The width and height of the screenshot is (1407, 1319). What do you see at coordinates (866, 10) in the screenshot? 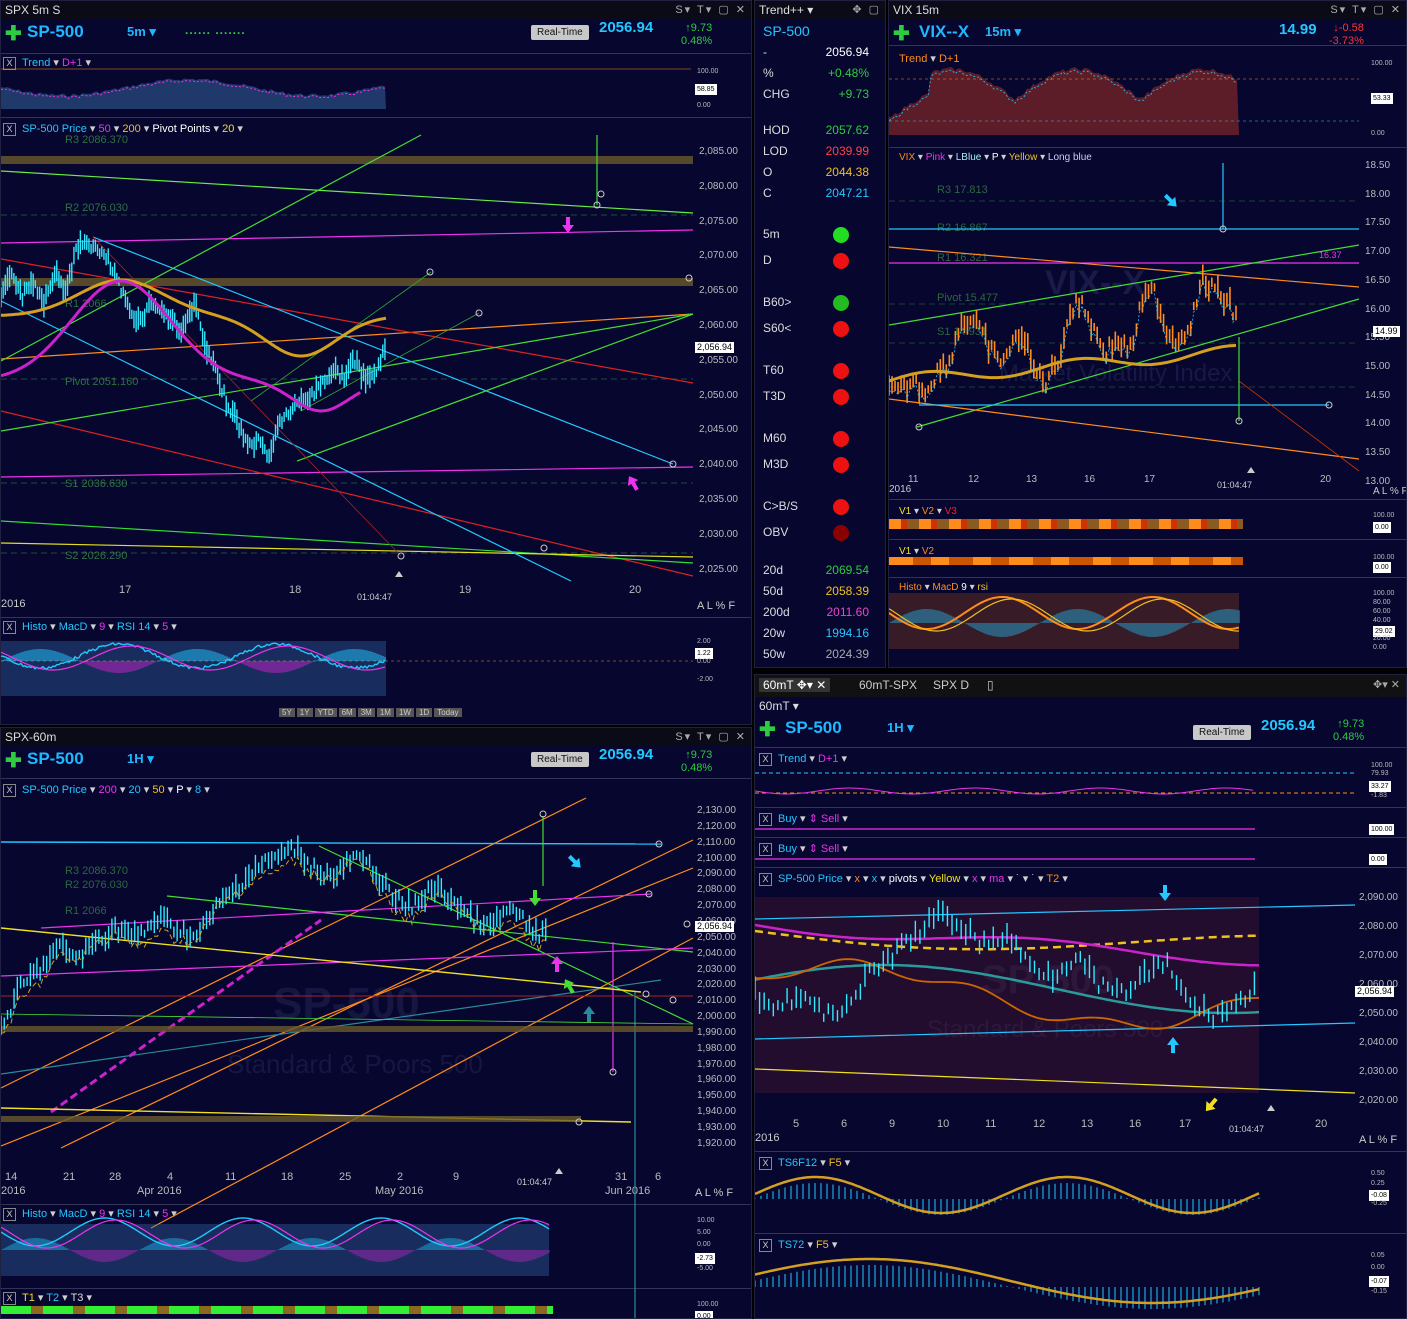
I see `window-controls: ✥ ▢` at bounding box center [866, 10].